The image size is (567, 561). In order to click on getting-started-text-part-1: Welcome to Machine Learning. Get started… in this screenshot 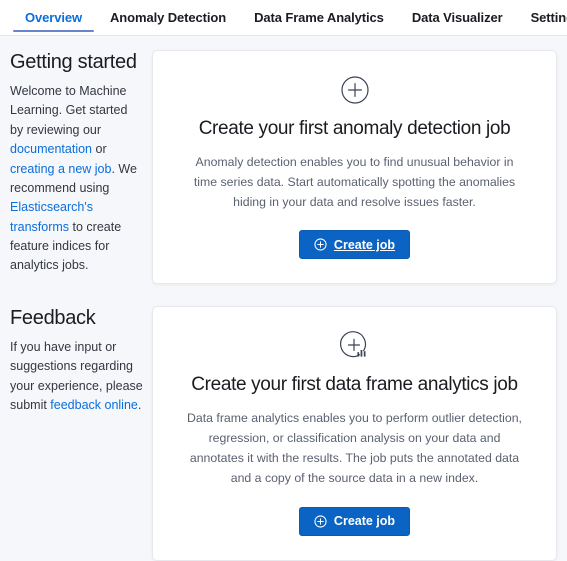, I will do `click(69, 110)`.